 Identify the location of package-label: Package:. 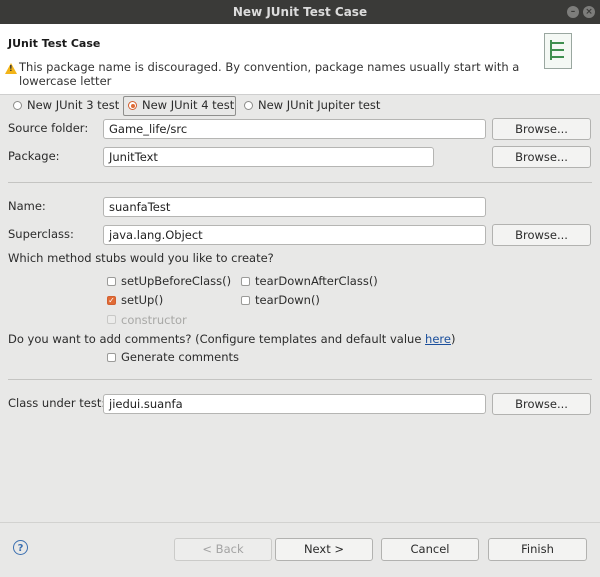
(34, 156).